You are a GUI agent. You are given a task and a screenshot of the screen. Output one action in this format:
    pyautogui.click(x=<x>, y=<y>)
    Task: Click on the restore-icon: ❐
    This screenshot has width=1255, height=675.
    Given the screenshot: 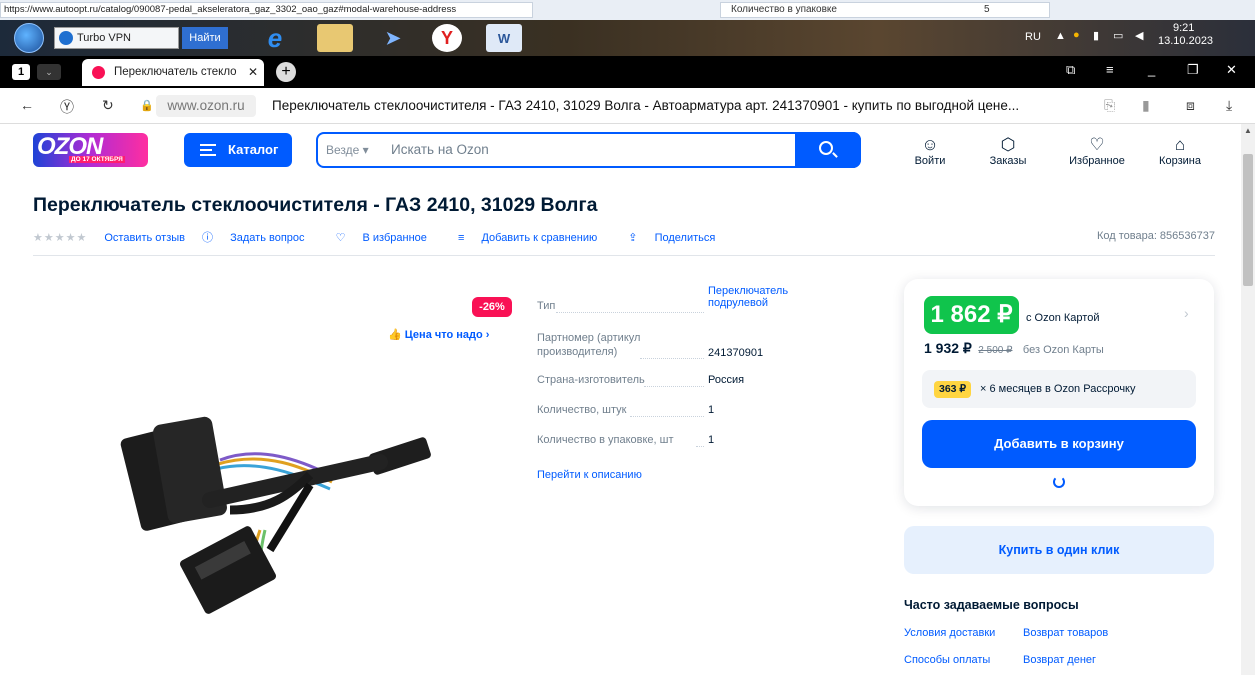 What is the action you would take?
    pyautogui.click(x=1193, y=70)
    